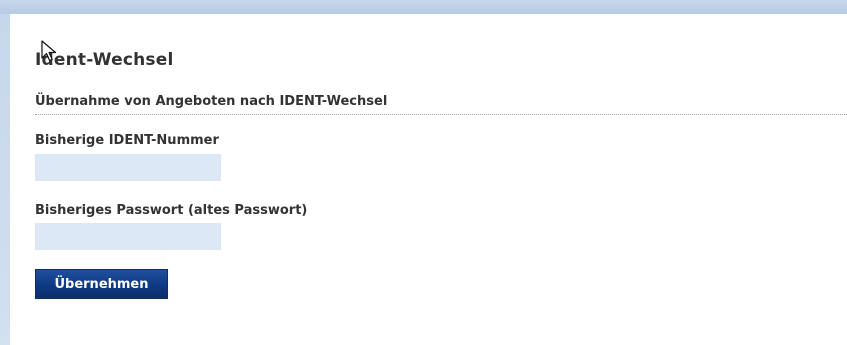 The width and height of the screenshot is (847, 345). Describe the element at coordinates (423, 7) in the screenshot. I see `top-page-border` at that location.